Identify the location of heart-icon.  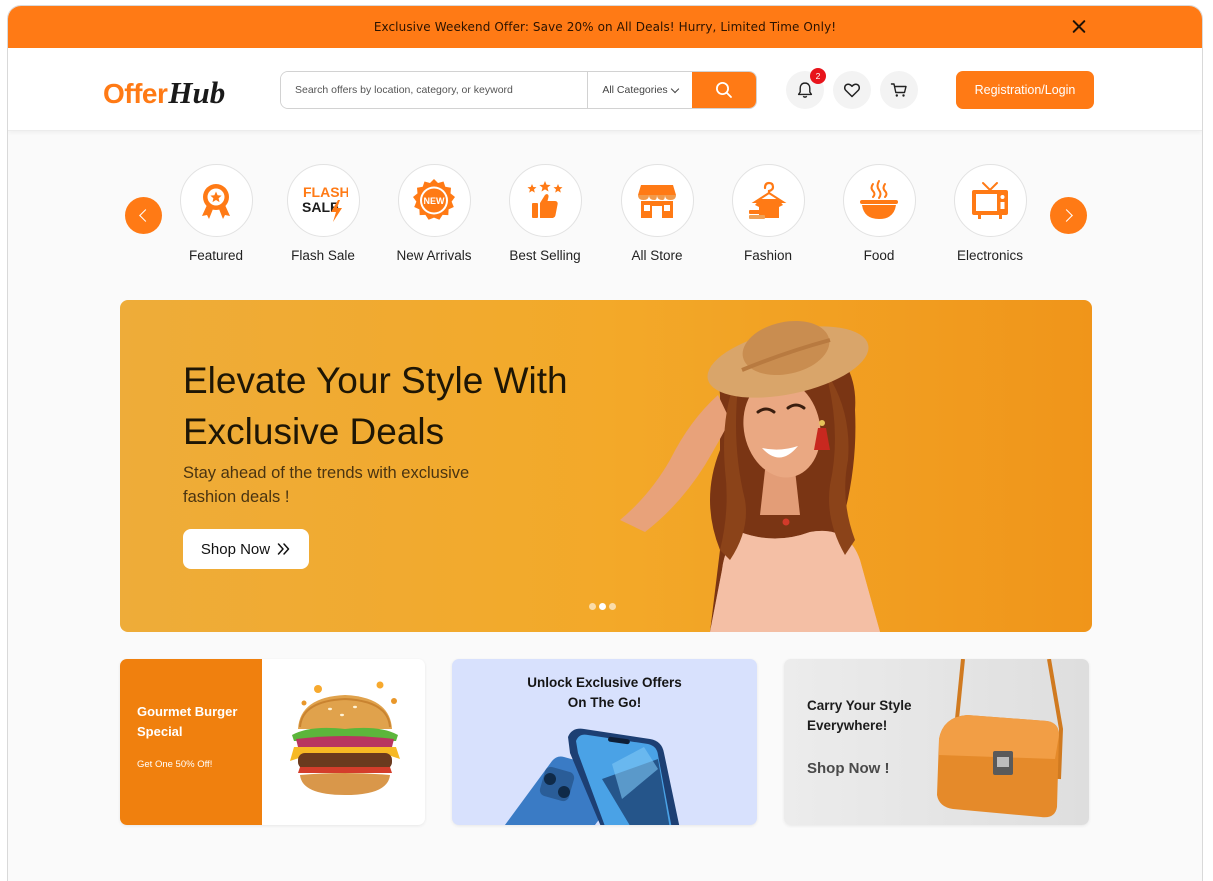
(852, 90).